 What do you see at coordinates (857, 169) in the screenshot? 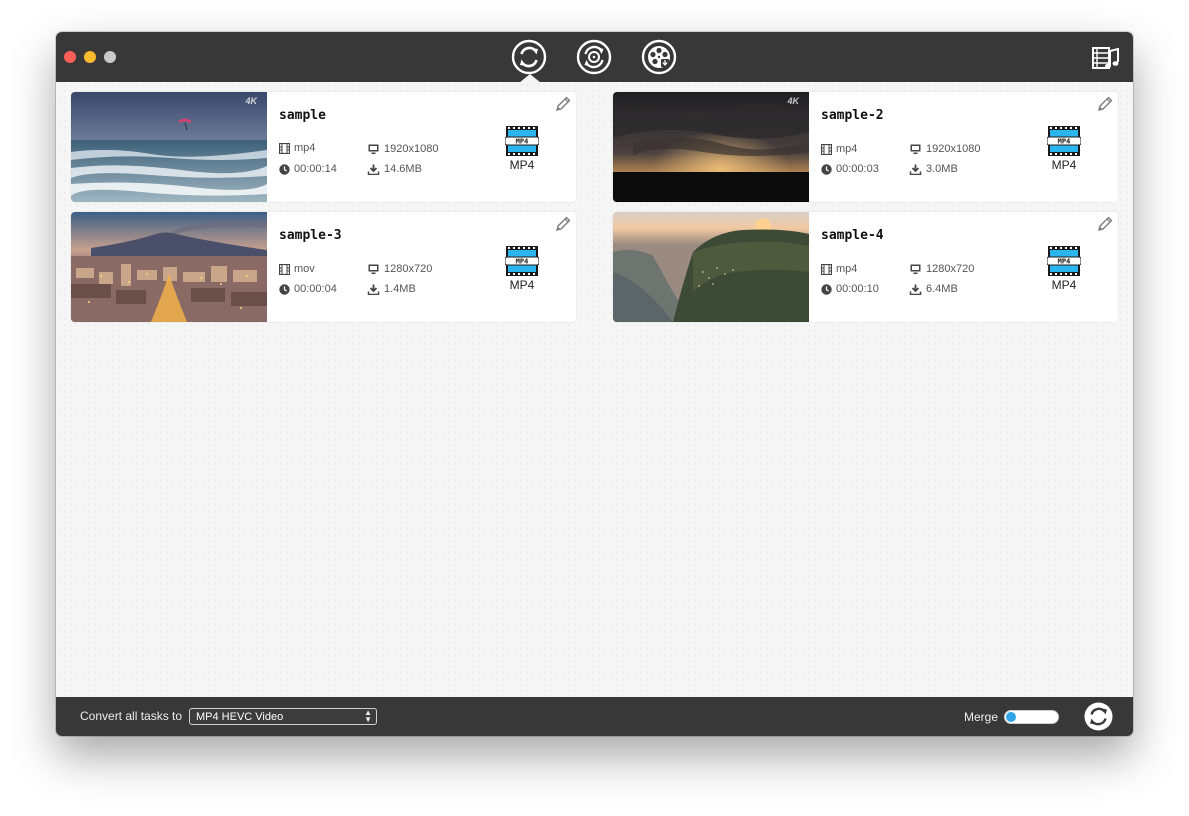
I see `duration-value: 00:00:03` at bounding box center [857, 169].